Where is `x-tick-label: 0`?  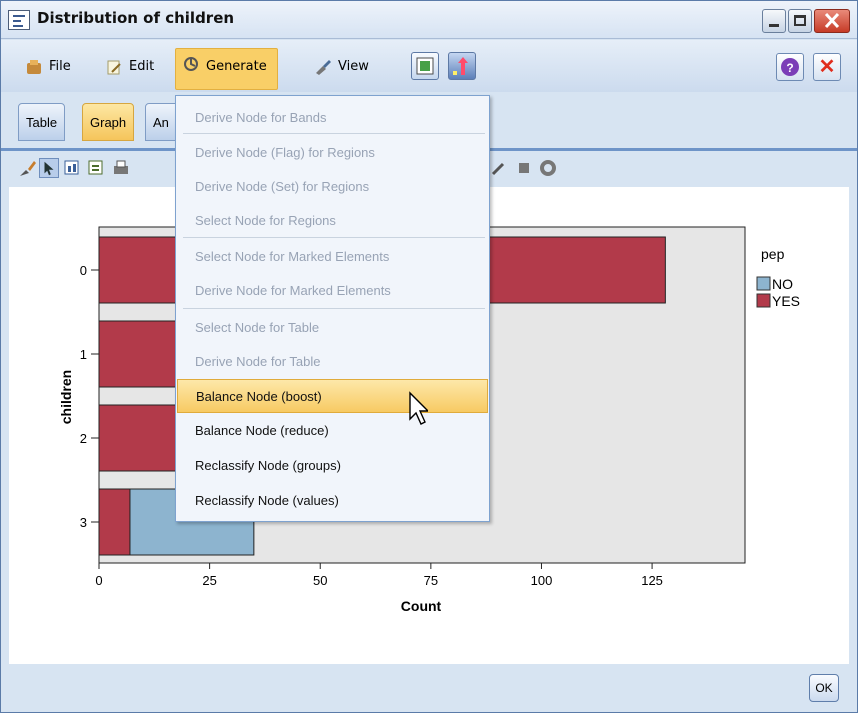 x-tick-label: 0 is located at coordinates (98, 580).